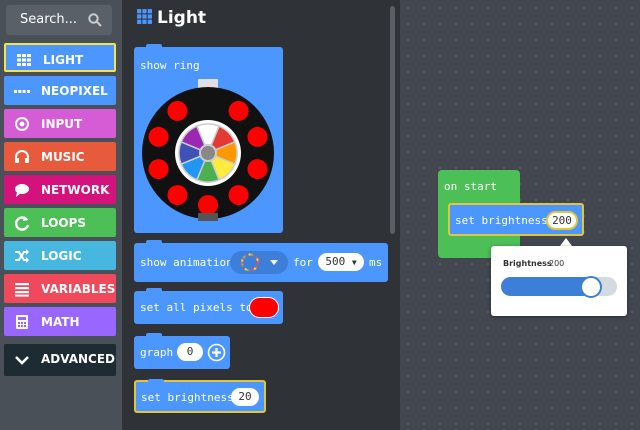  Describe the element at coordinates (186, 262) in the screenshot. I see `show-animation-label: show animation` at that location.